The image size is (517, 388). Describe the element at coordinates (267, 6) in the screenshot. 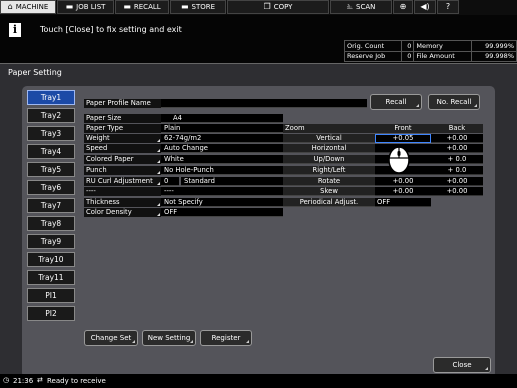

I see `copy-icon: ❐` at that location.